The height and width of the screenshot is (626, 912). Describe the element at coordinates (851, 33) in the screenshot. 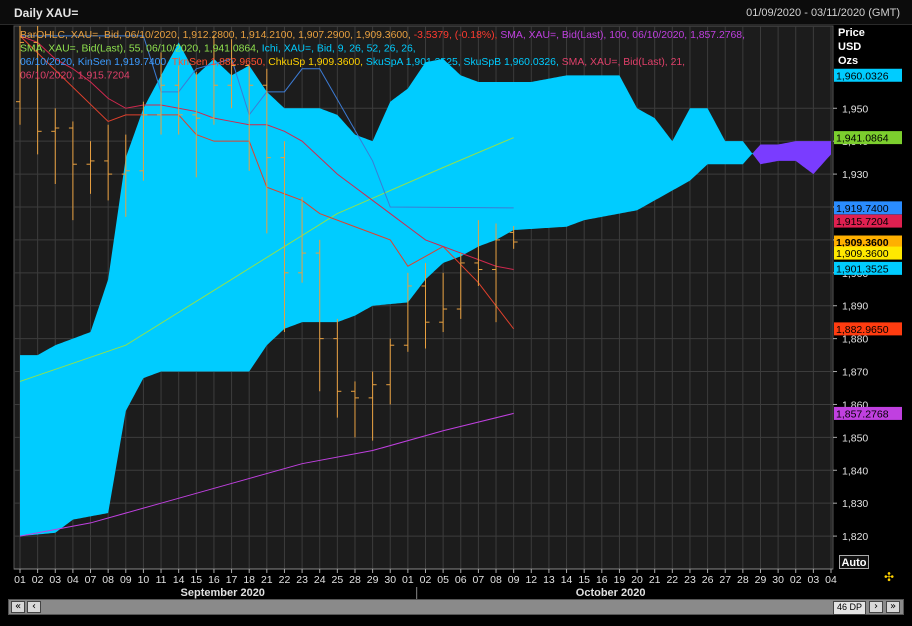

I see `axis-price-label: Price` at that location.